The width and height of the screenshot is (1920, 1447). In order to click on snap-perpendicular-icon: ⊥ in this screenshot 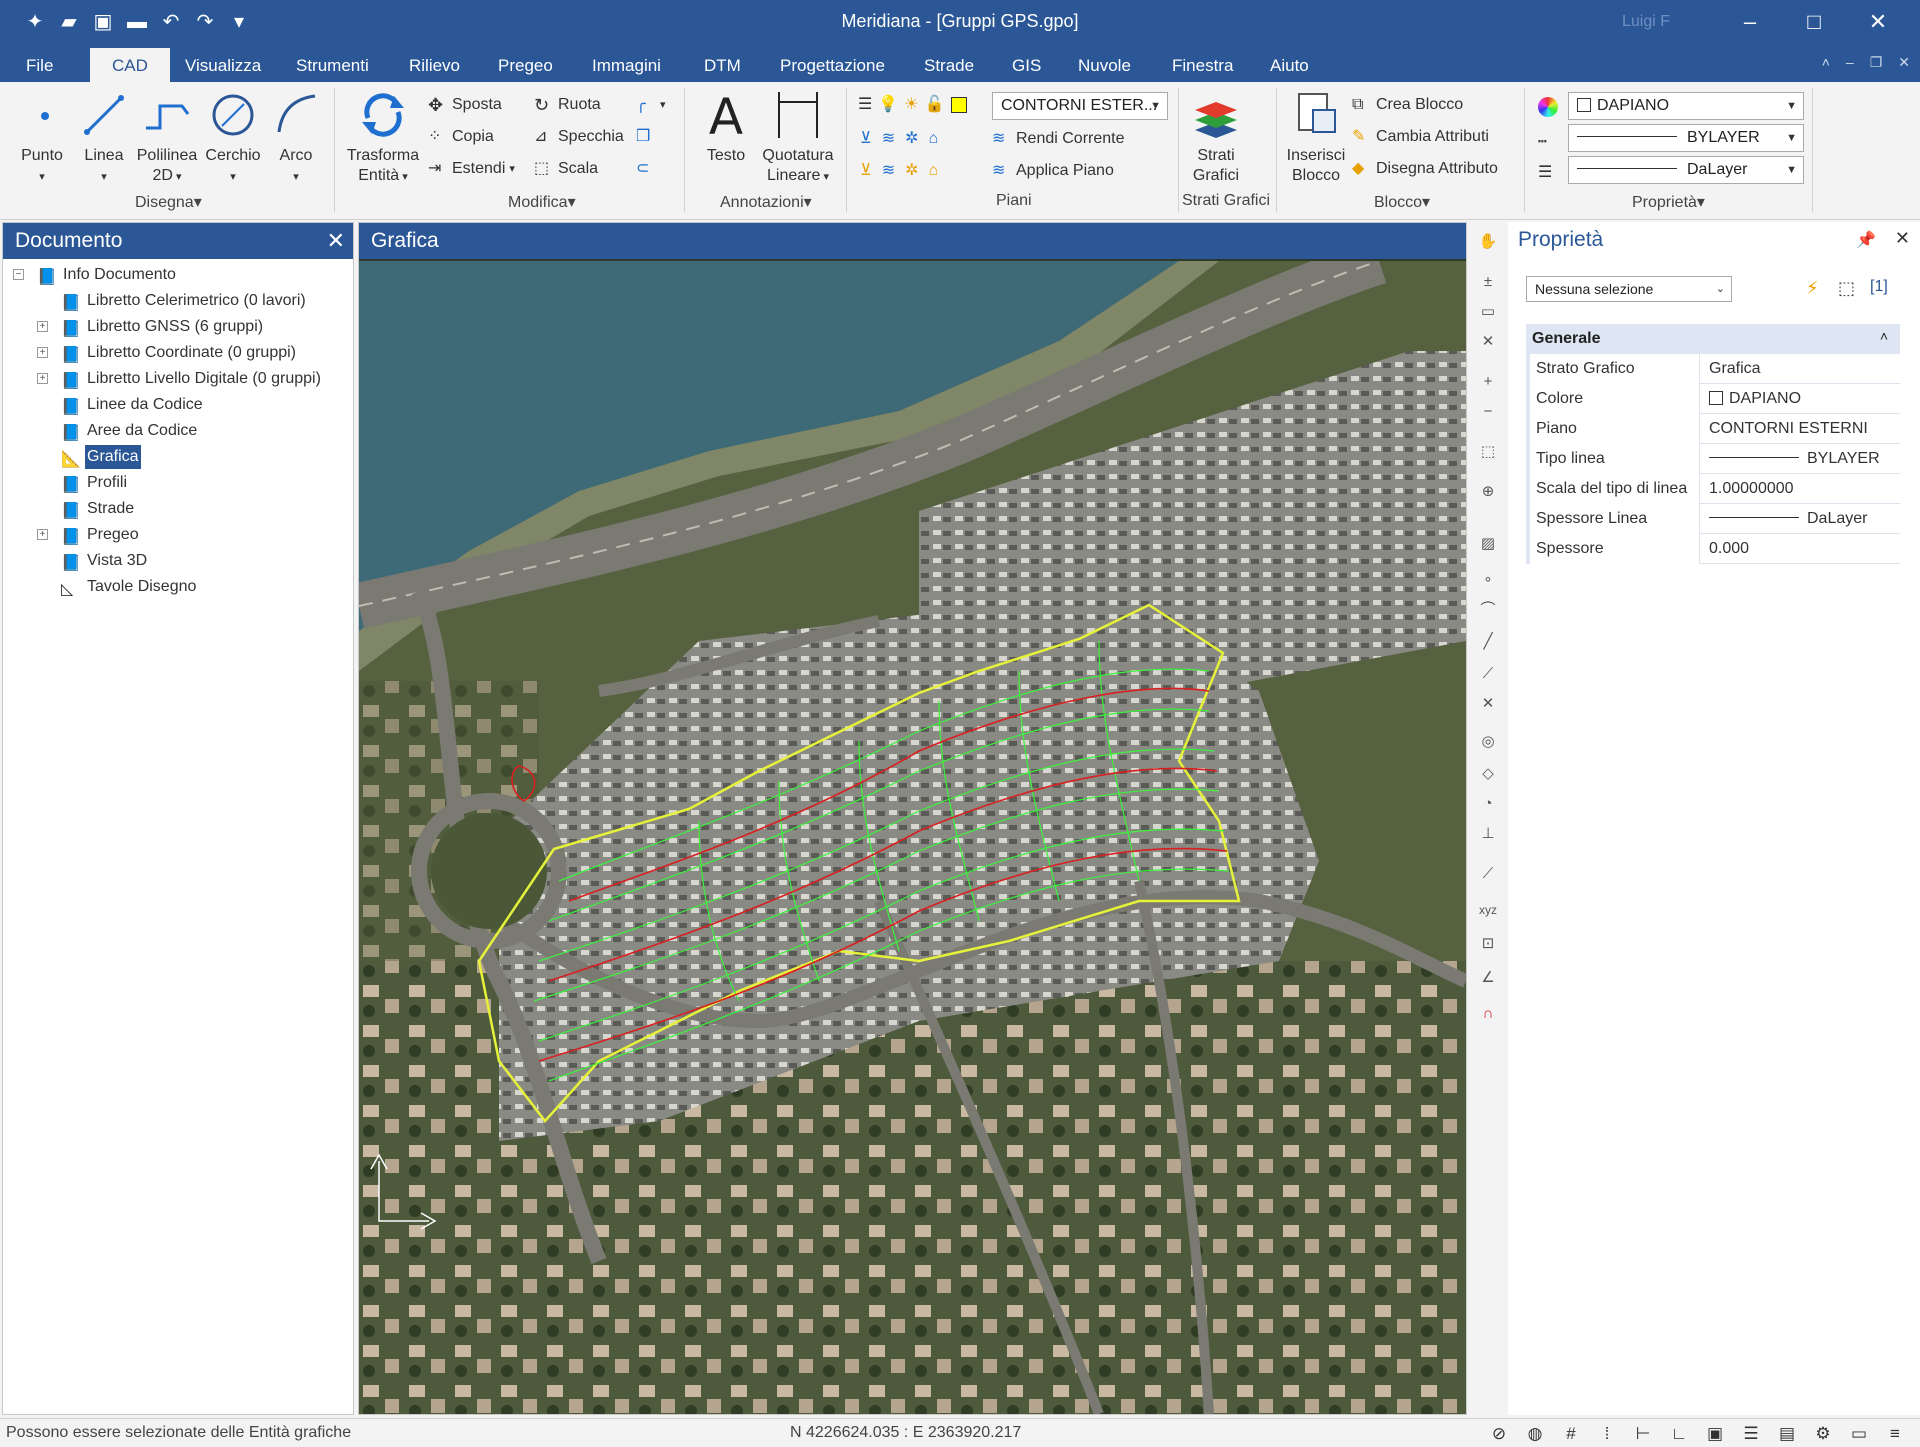, I will do `click(1488, 834)`.